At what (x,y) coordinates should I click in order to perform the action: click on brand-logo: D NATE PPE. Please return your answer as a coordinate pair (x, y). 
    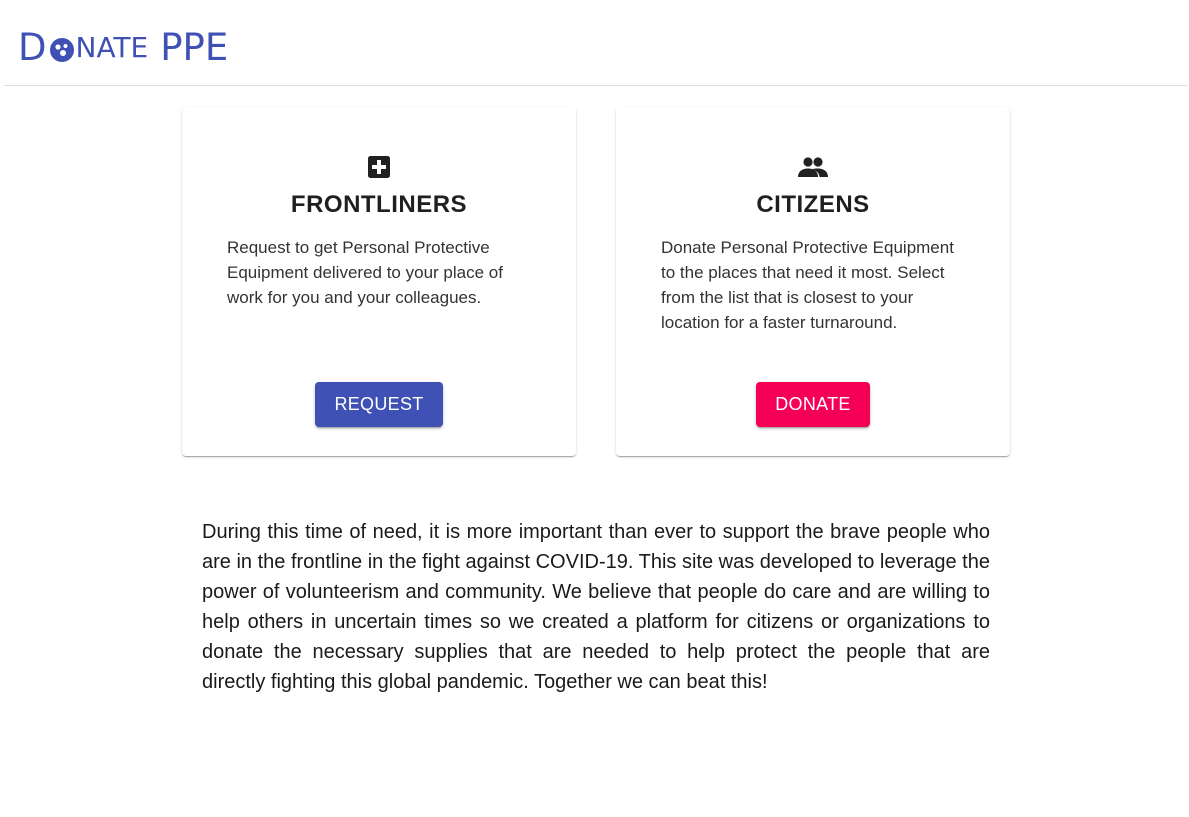
    Looking at the image, I should click on (123, 48).